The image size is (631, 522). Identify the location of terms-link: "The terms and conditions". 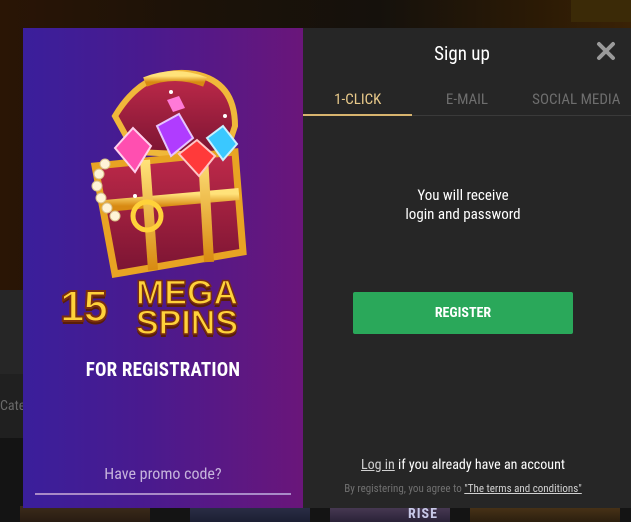
(523, 488).